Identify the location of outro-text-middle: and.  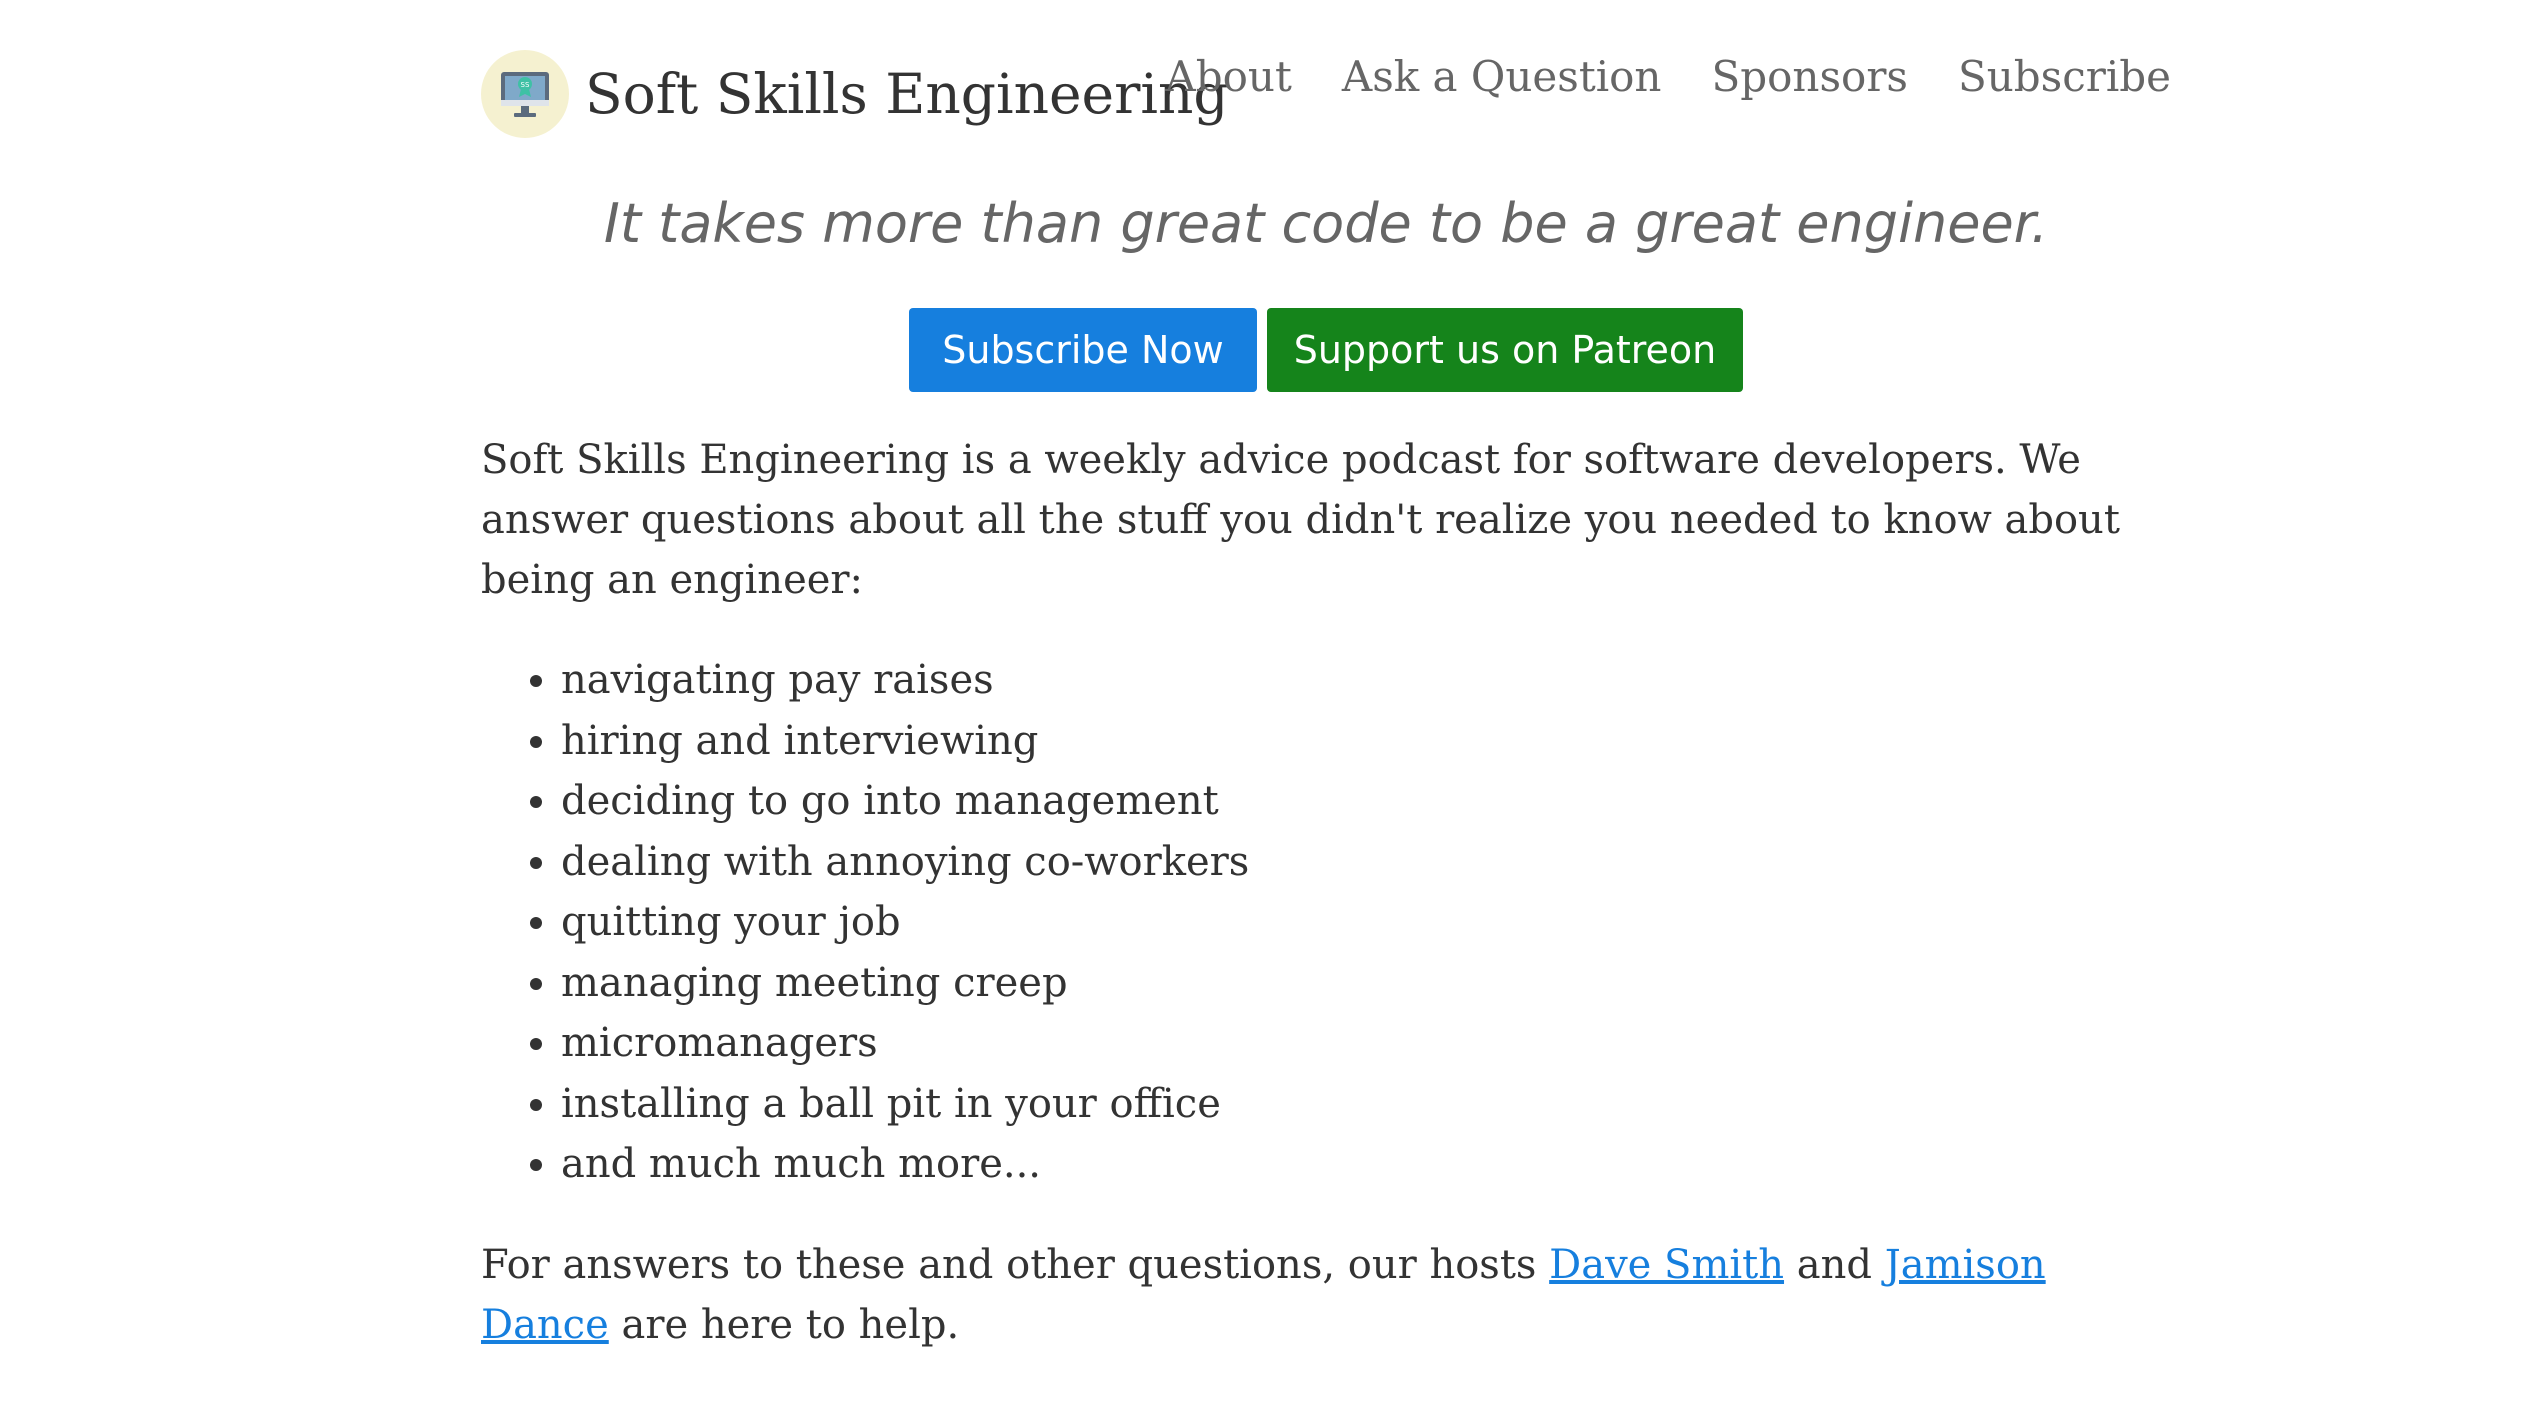
(1834, 1264).